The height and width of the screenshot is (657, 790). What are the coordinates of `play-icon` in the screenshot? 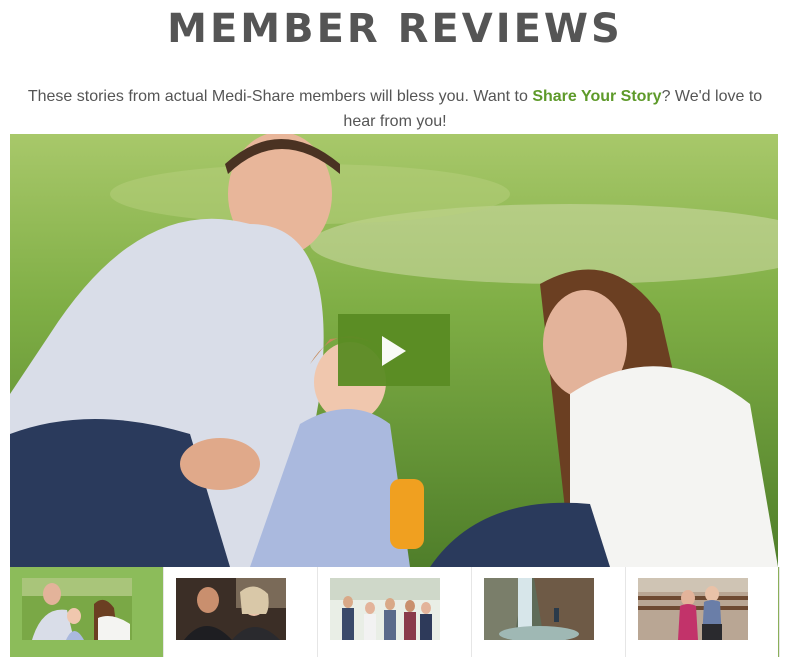 It's located at (394, 351).